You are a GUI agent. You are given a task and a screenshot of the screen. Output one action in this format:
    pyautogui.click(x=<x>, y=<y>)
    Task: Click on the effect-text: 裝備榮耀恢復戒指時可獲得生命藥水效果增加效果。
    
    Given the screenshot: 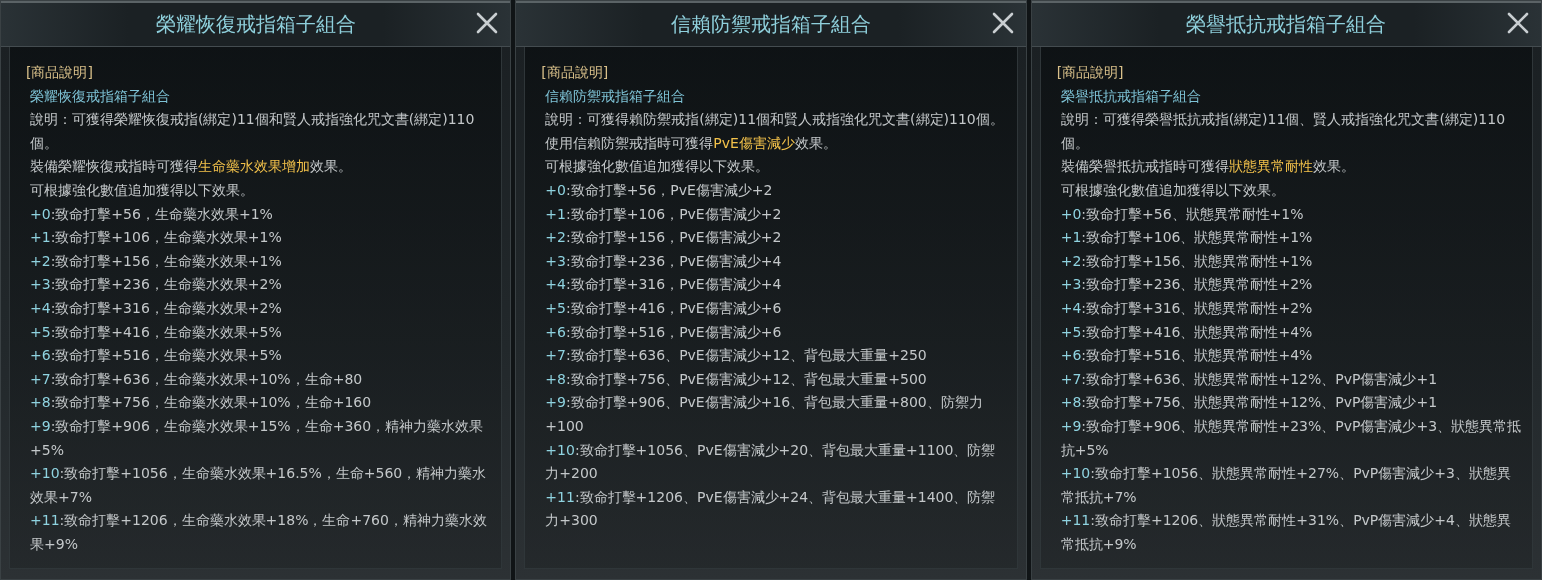 What is the action you would take?
    pyautogui.click(x=191, y=167)
    